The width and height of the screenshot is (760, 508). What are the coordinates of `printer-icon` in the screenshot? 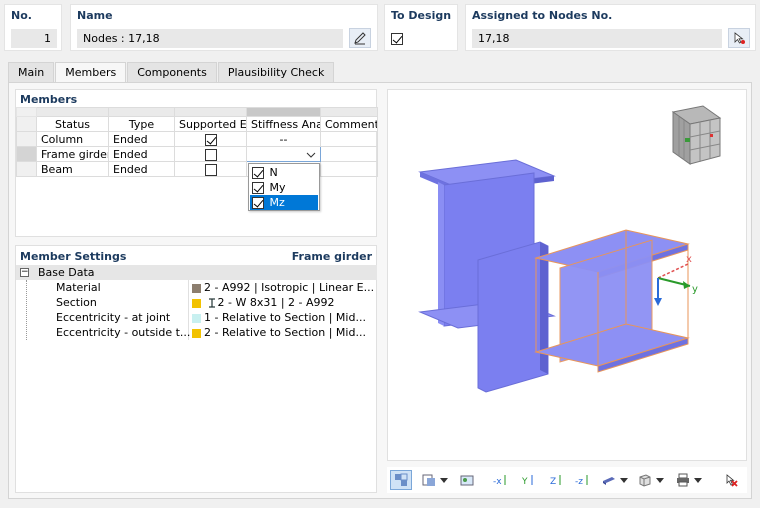 It's located at (683, 480).